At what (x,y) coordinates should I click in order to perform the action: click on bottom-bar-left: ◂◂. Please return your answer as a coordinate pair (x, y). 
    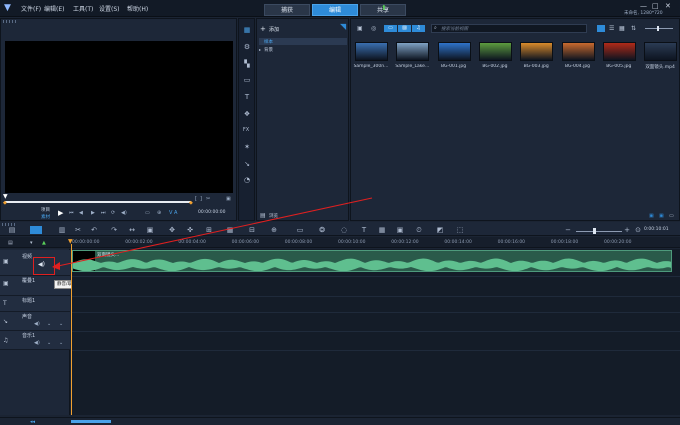
    Looking at the image, I should click on (35, 421).